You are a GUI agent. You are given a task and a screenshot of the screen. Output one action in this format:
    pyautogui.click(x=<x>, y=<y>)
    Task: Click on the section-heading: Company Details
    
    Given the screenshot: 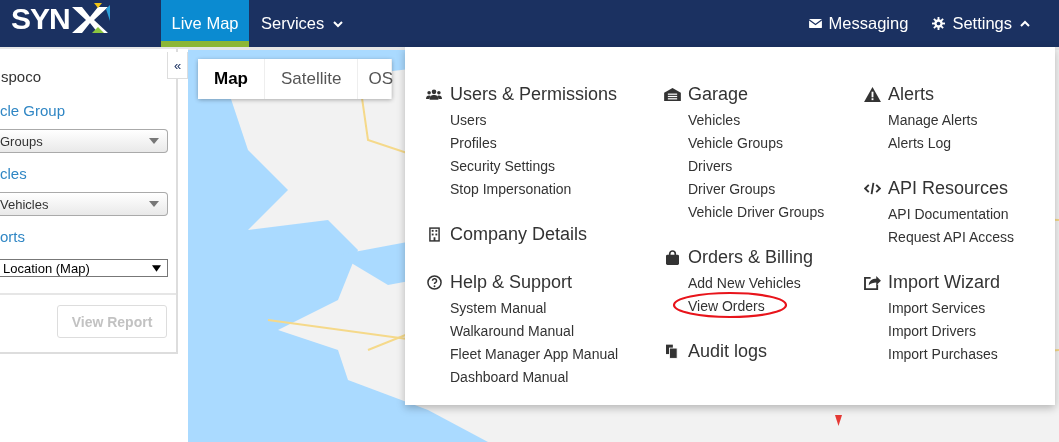 What is the action you would take?
    pyautogui.click(x=519, y=234)
    